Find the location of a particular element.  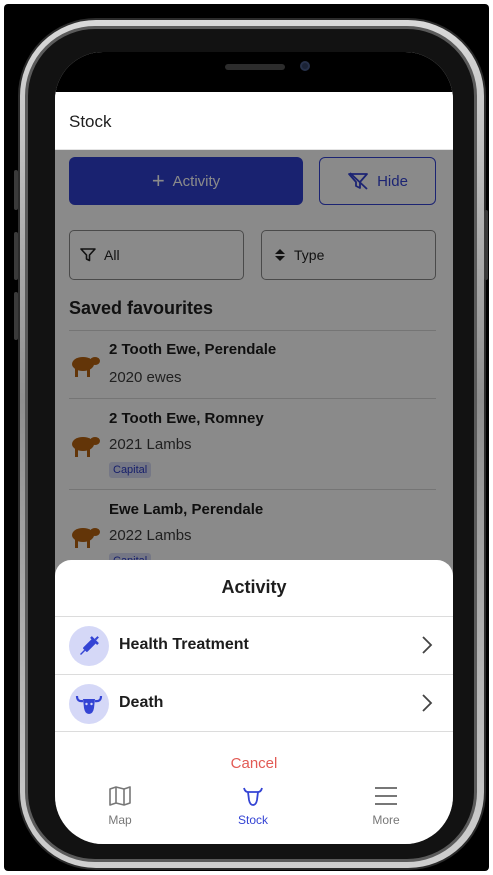

power-button is located at coordinates (486, 245).